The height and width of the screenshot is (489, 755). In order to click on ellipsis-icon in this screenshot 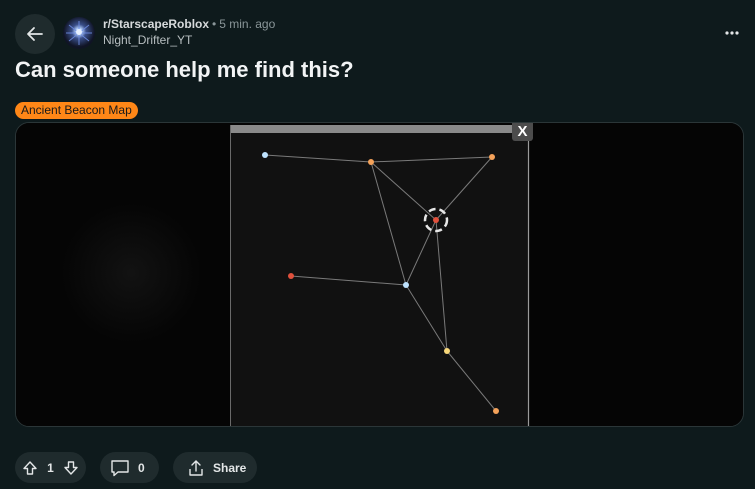, I will do `click(732, 33)`.